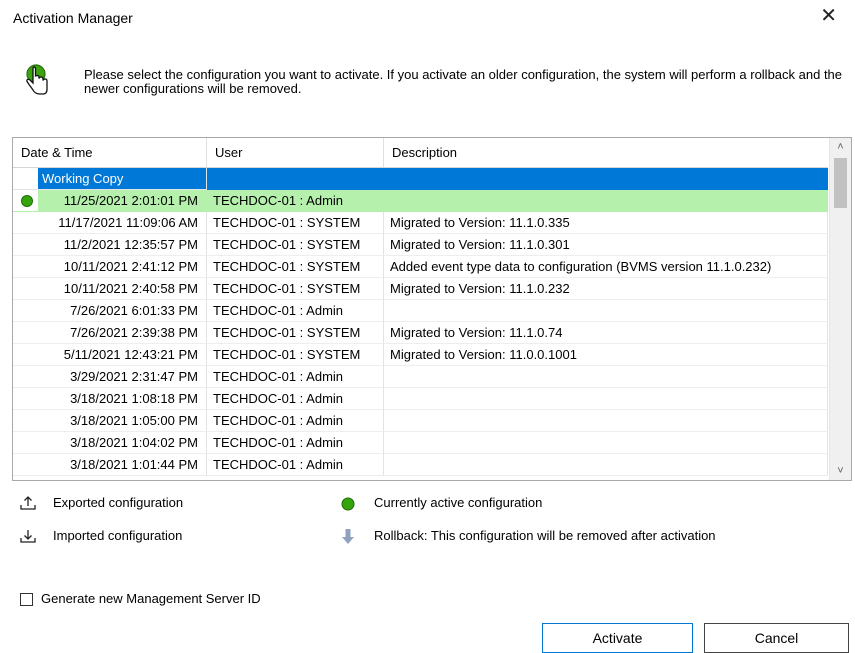 The width and height of the screenshot is (855, 653). I want to click on cell-datetime: 3/18/2021 1:01:44 PM, so click(134, 464).